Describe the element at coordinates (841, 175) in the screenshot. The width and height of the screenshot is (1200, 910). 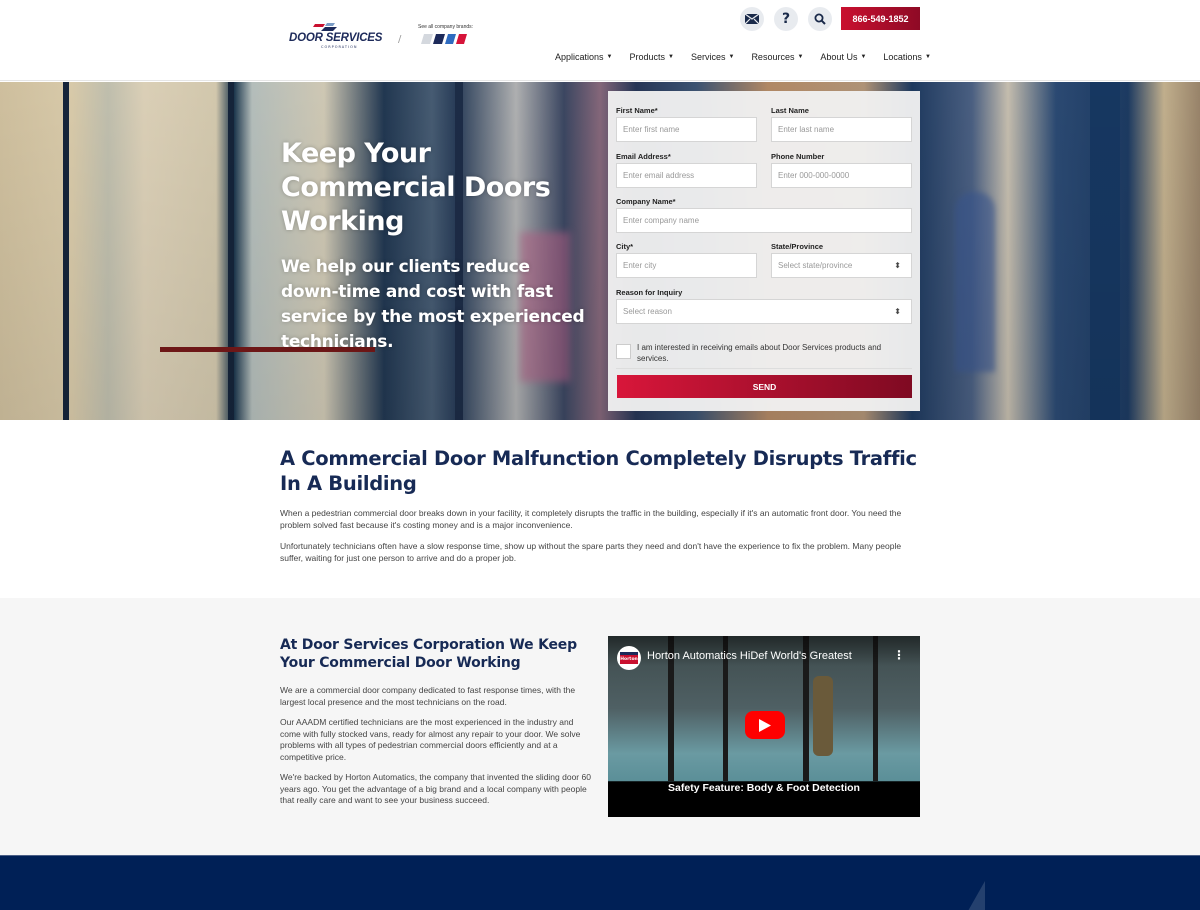
I see `phone-input: Enter 000-000-0000` at that location.